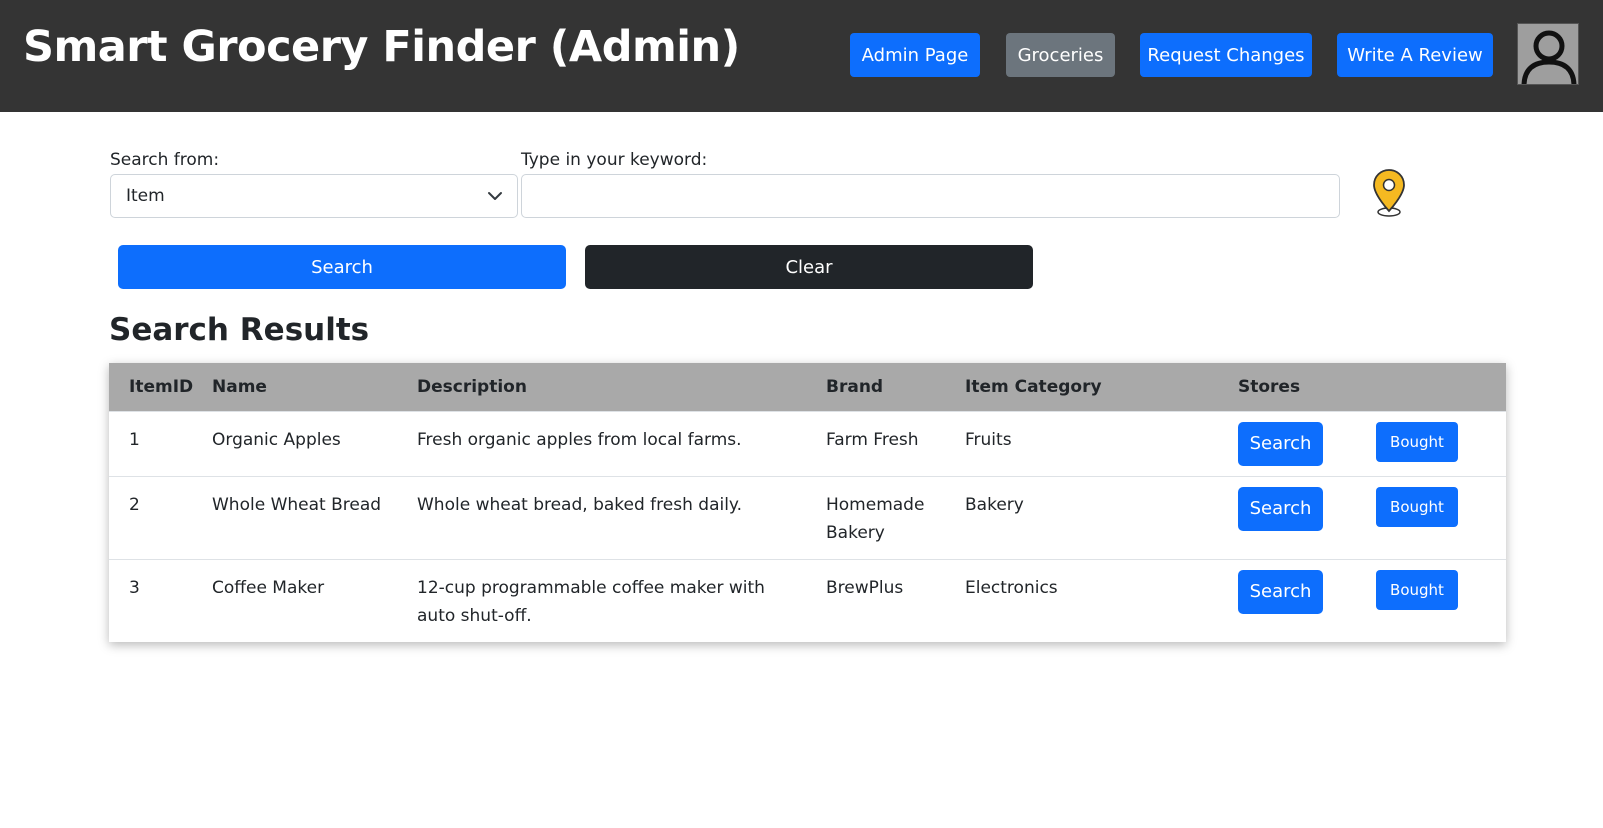 This screenshot has width=1603, height=828. Describe the element at coordinates (472, 386) in the screenshot. I see `column-header-description: Description` at that location.